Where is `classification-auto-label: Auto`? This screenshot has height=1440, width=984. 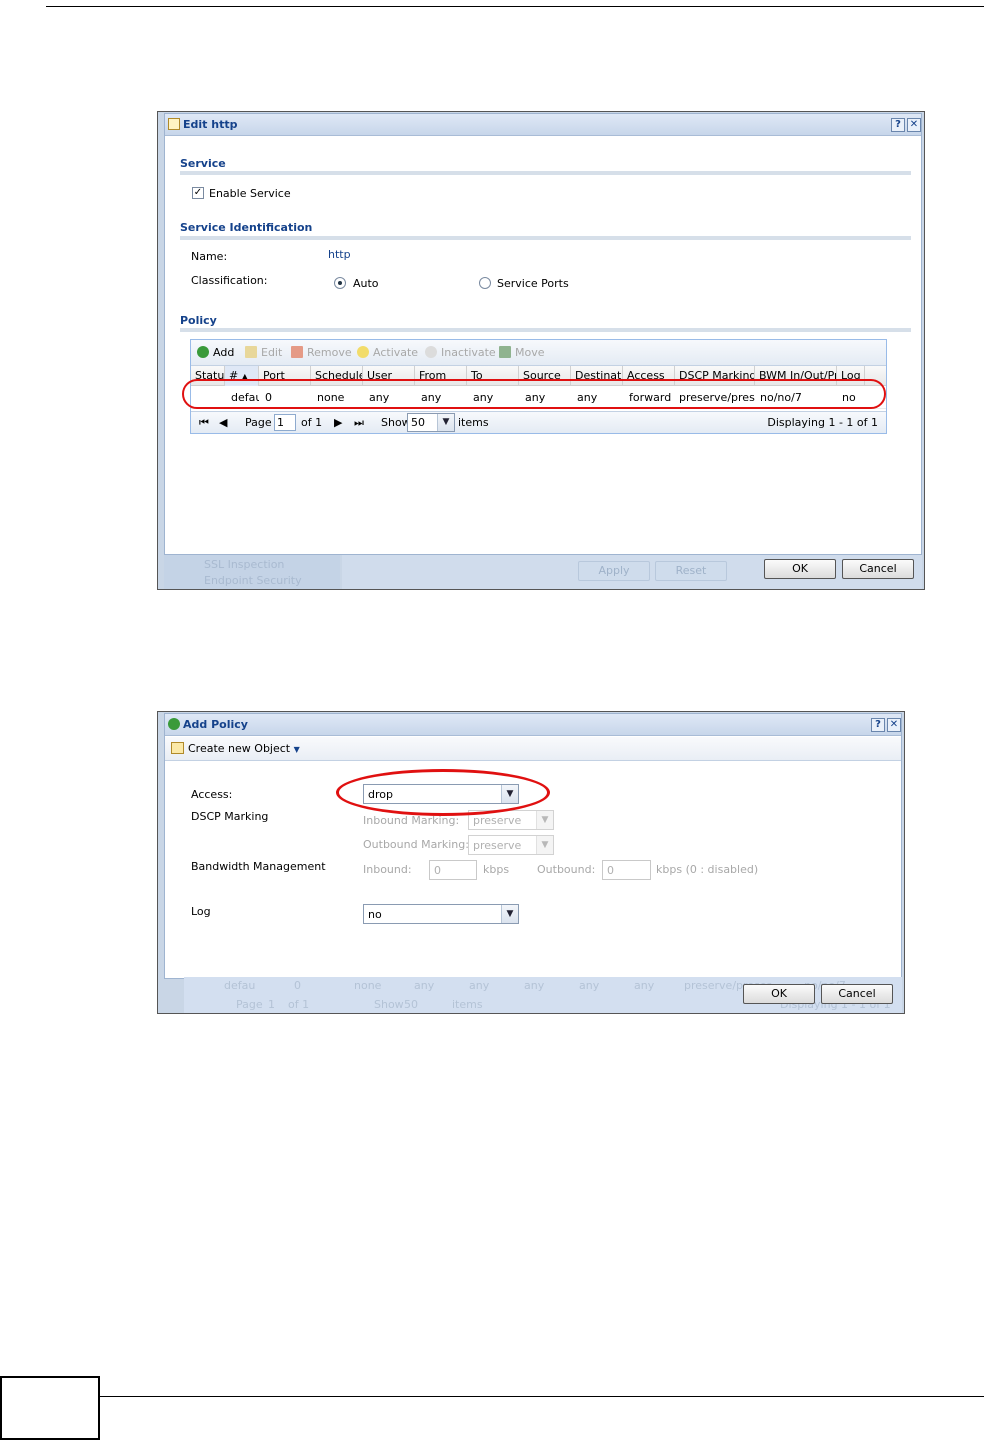
classification-auto-label: Auto is located at coordinates (366, 283).